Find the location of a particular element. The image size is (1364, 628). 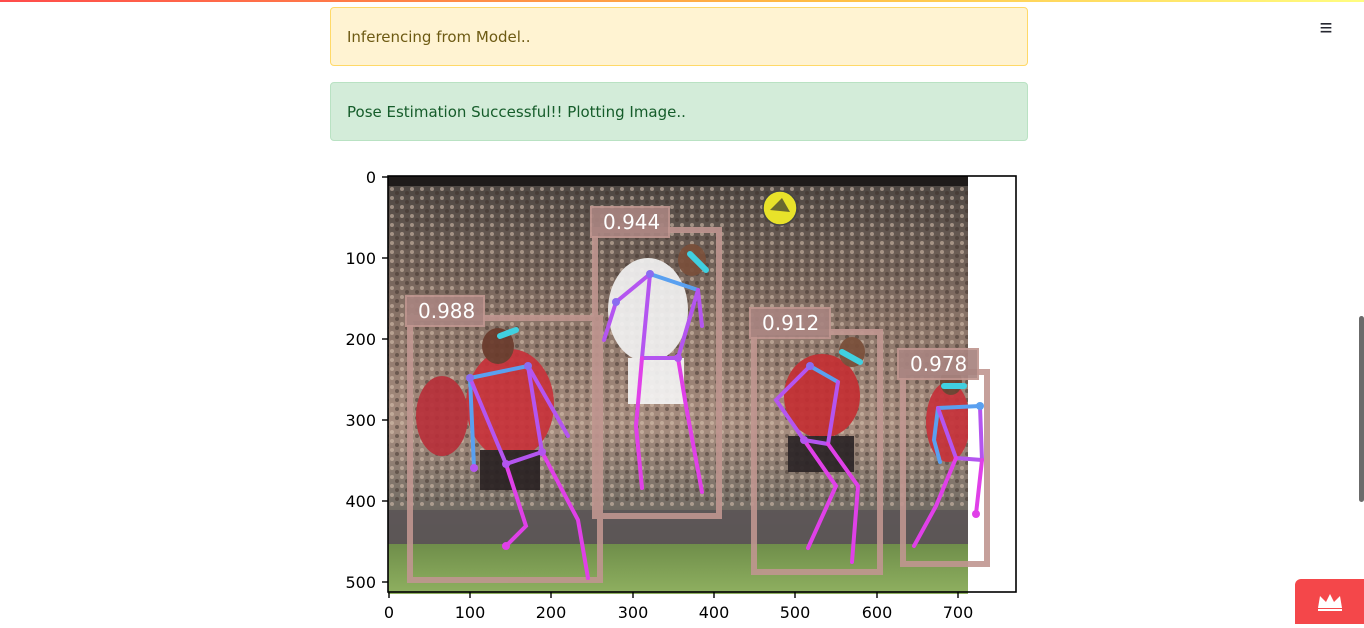

top-decoration-stripe is located at coordinates (682, 1).